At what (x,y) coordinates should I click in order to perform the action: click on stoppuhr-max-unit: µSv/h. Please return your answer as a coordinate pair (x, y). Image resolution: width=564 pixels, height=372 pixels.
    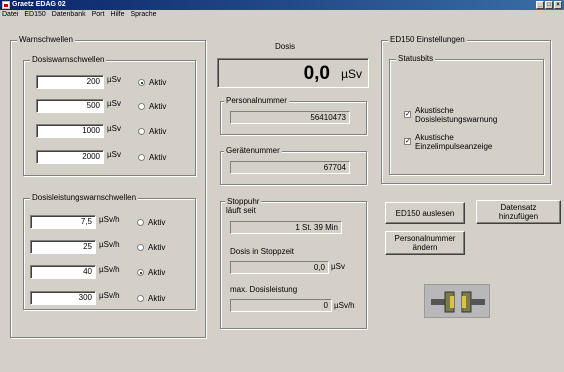
    Looking at the image, I should click on (344, 305).